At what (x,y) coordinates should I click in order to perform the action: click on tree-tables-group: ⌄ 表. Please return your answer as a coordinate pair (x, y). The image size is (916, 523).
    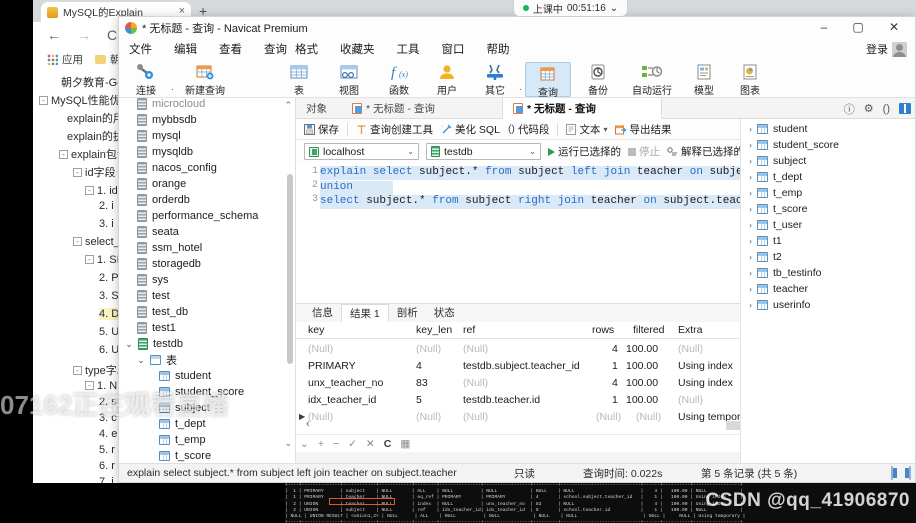
    Looking at the image, I should click on (157, 360).